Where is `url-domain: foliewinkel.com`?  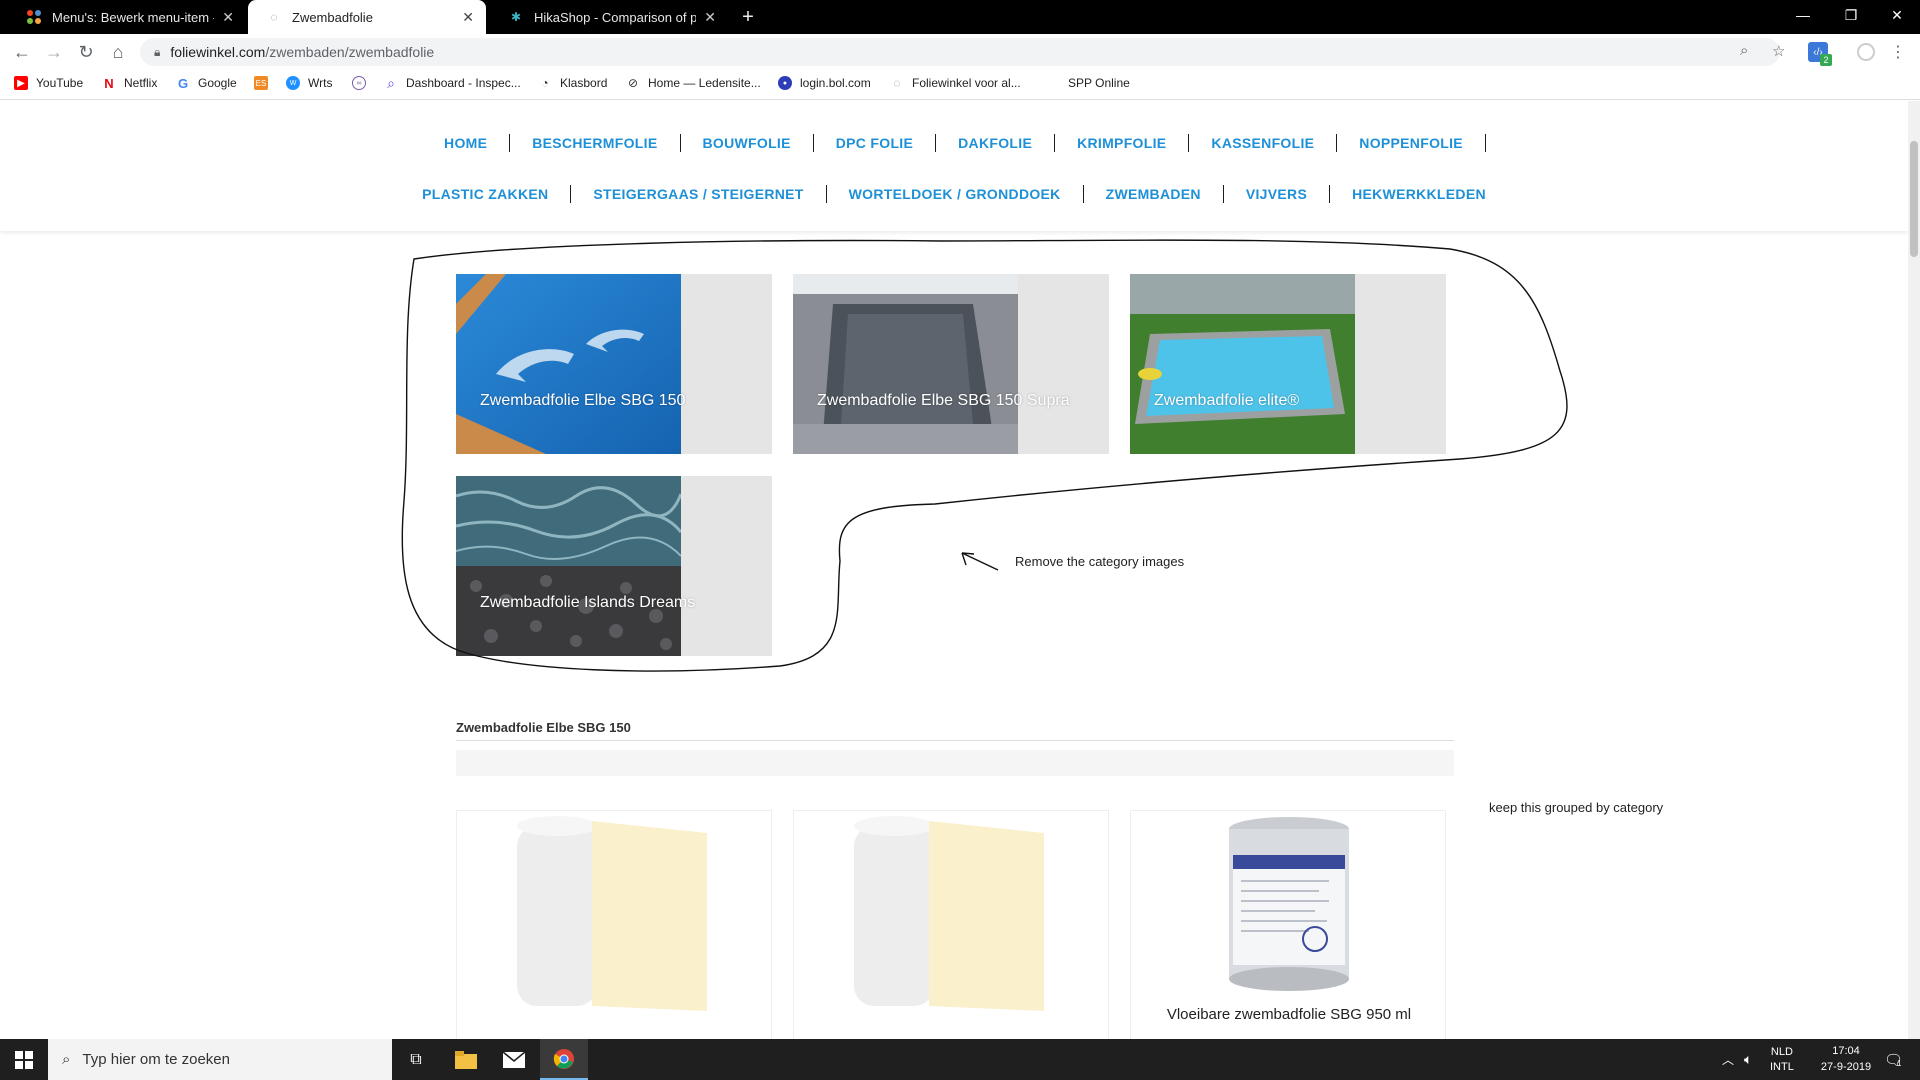 url-domain: foliewinkel.com is located at coordinates (218, 52).